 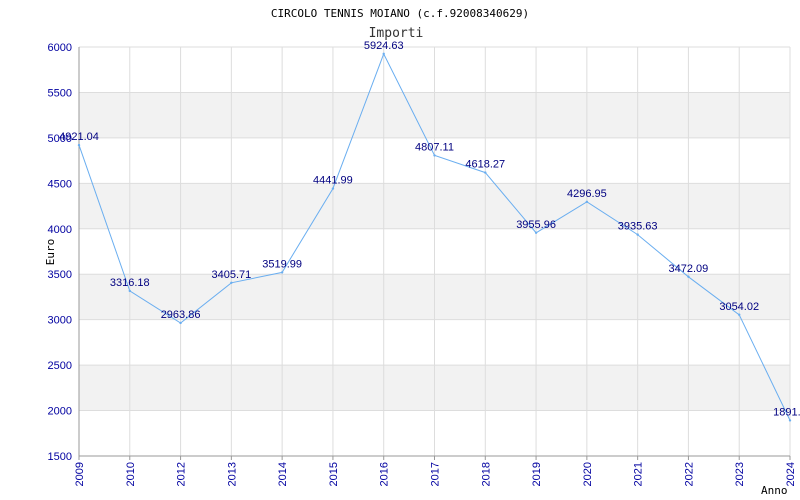 I want to click on data-label: 3955.96, so click(x=536, y=225).